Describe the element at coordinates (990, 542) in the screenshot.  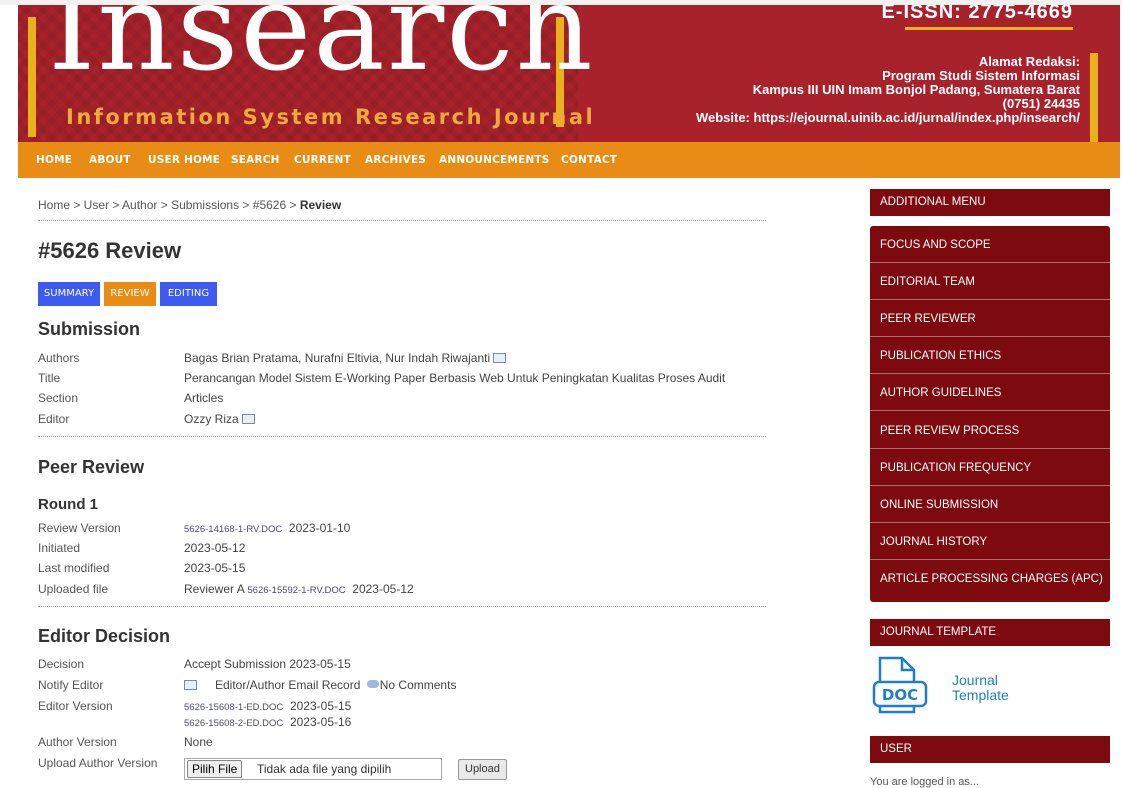
I see `menu-journal-history: JOURNAL HISTORY` at that location.